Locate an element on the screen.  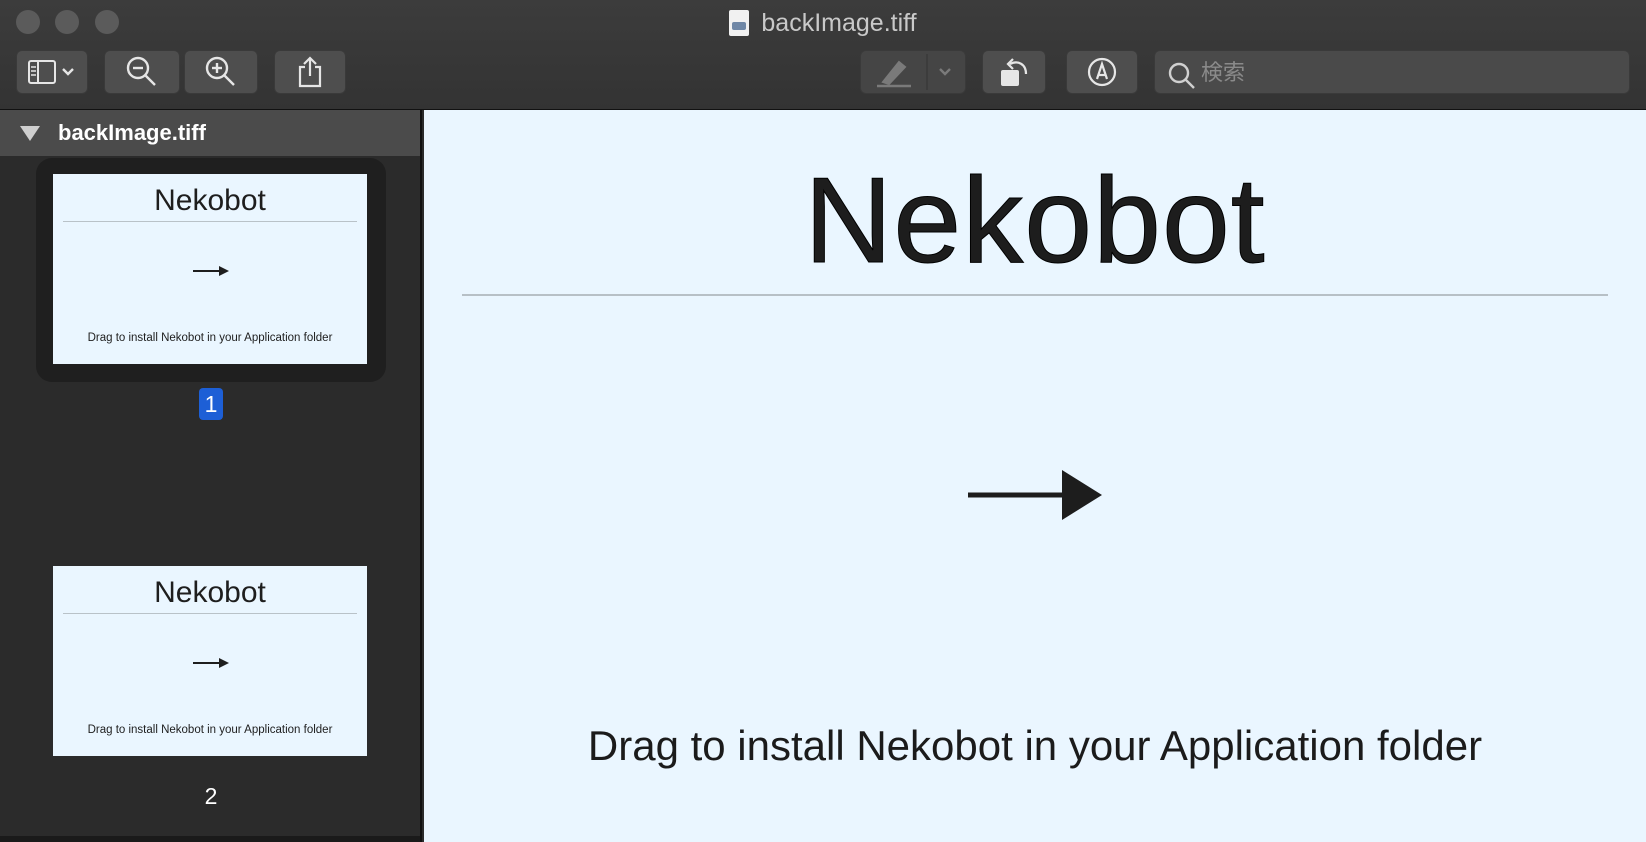
zoom-out-button is located at coordinates (142, 72).